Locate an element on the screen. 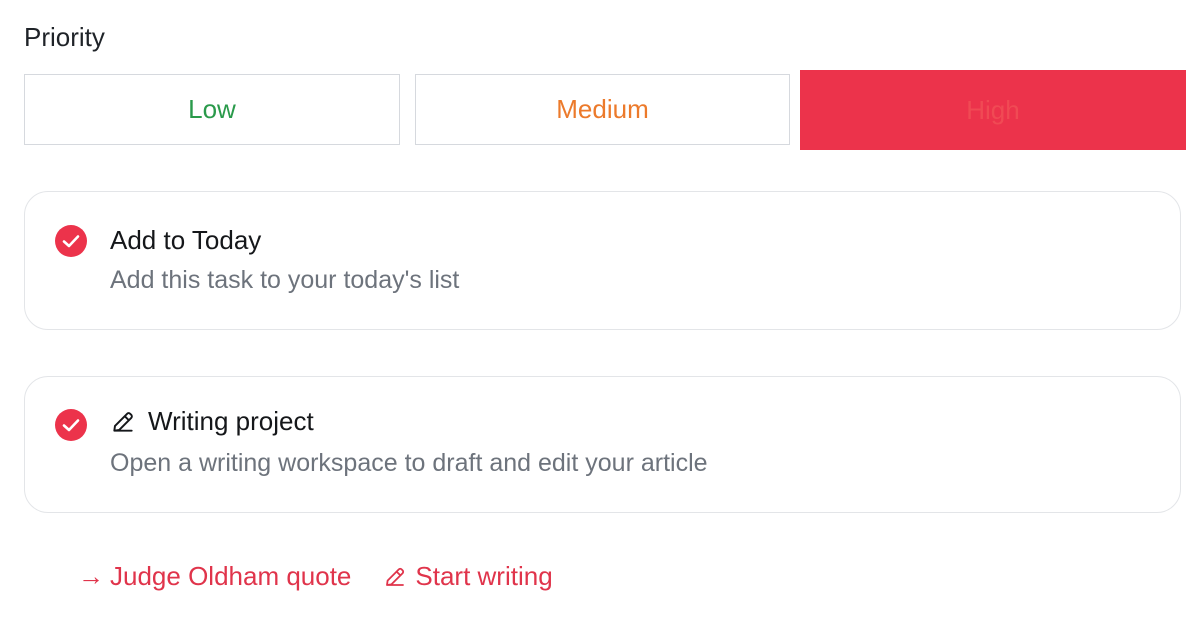  option-title: Writing project is located at coordinates (231, 421).